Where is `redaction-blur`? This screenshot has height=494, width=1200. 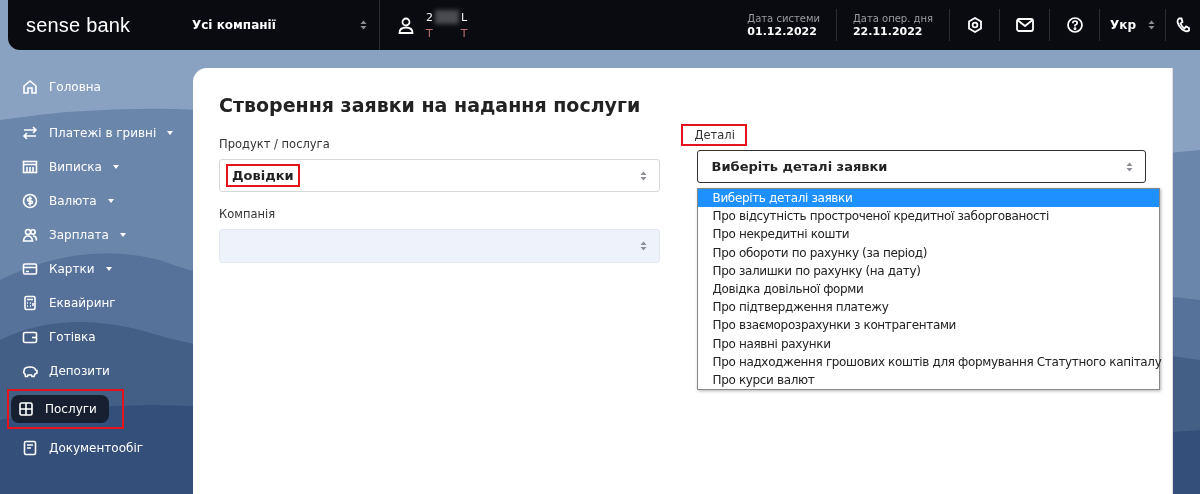
redaction-blur is located at coordinates (447, 17).